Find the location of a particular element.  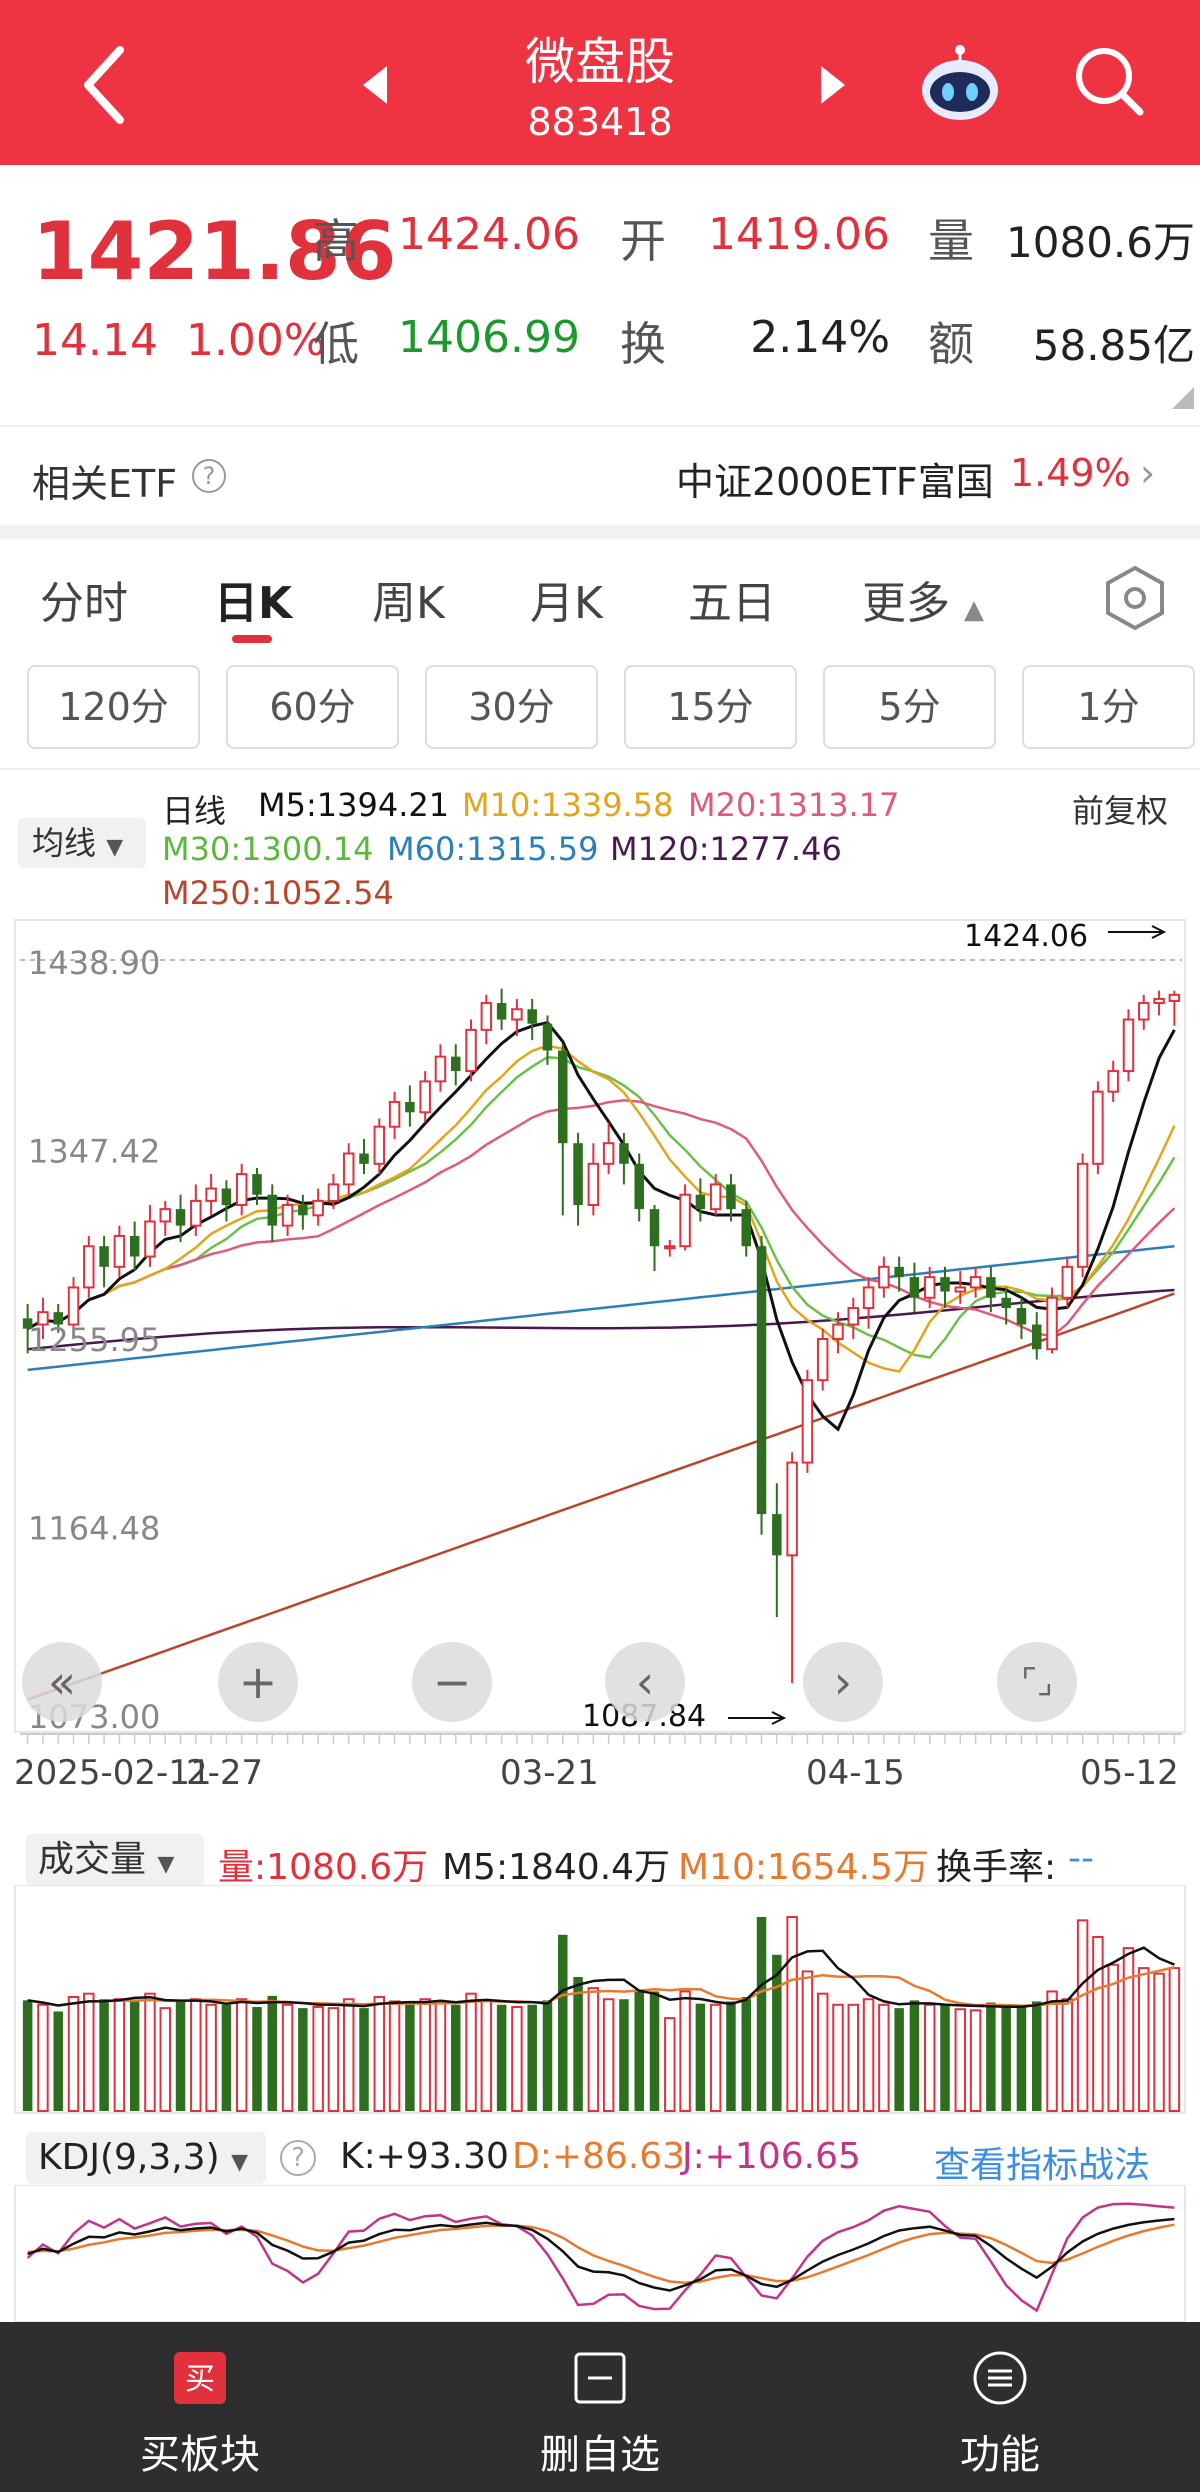

next-stock-icon is located at coordinates (833, 85).